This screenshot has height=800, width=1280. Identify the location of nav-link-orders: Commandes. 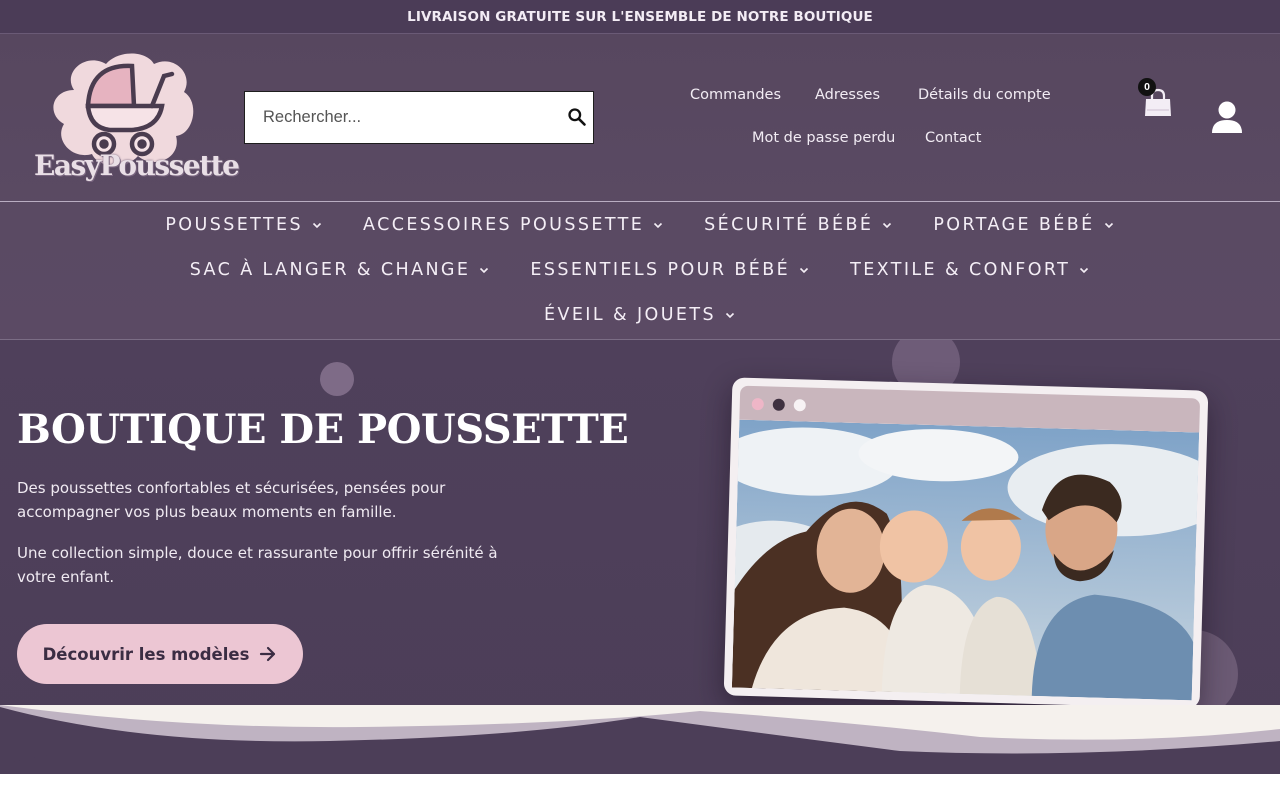
(735, 95).